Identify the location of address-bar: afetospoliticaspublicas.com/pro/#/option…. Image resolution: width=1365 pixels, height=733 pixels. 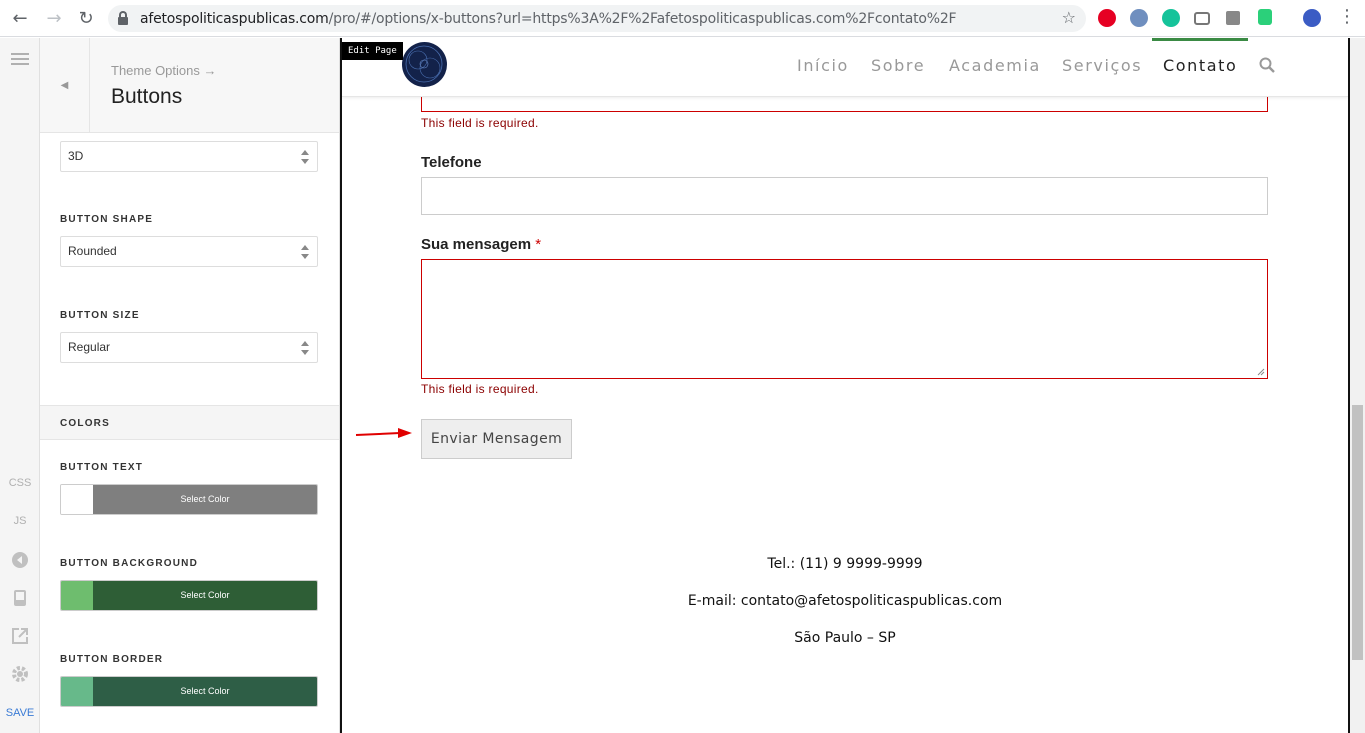
(597, 18).